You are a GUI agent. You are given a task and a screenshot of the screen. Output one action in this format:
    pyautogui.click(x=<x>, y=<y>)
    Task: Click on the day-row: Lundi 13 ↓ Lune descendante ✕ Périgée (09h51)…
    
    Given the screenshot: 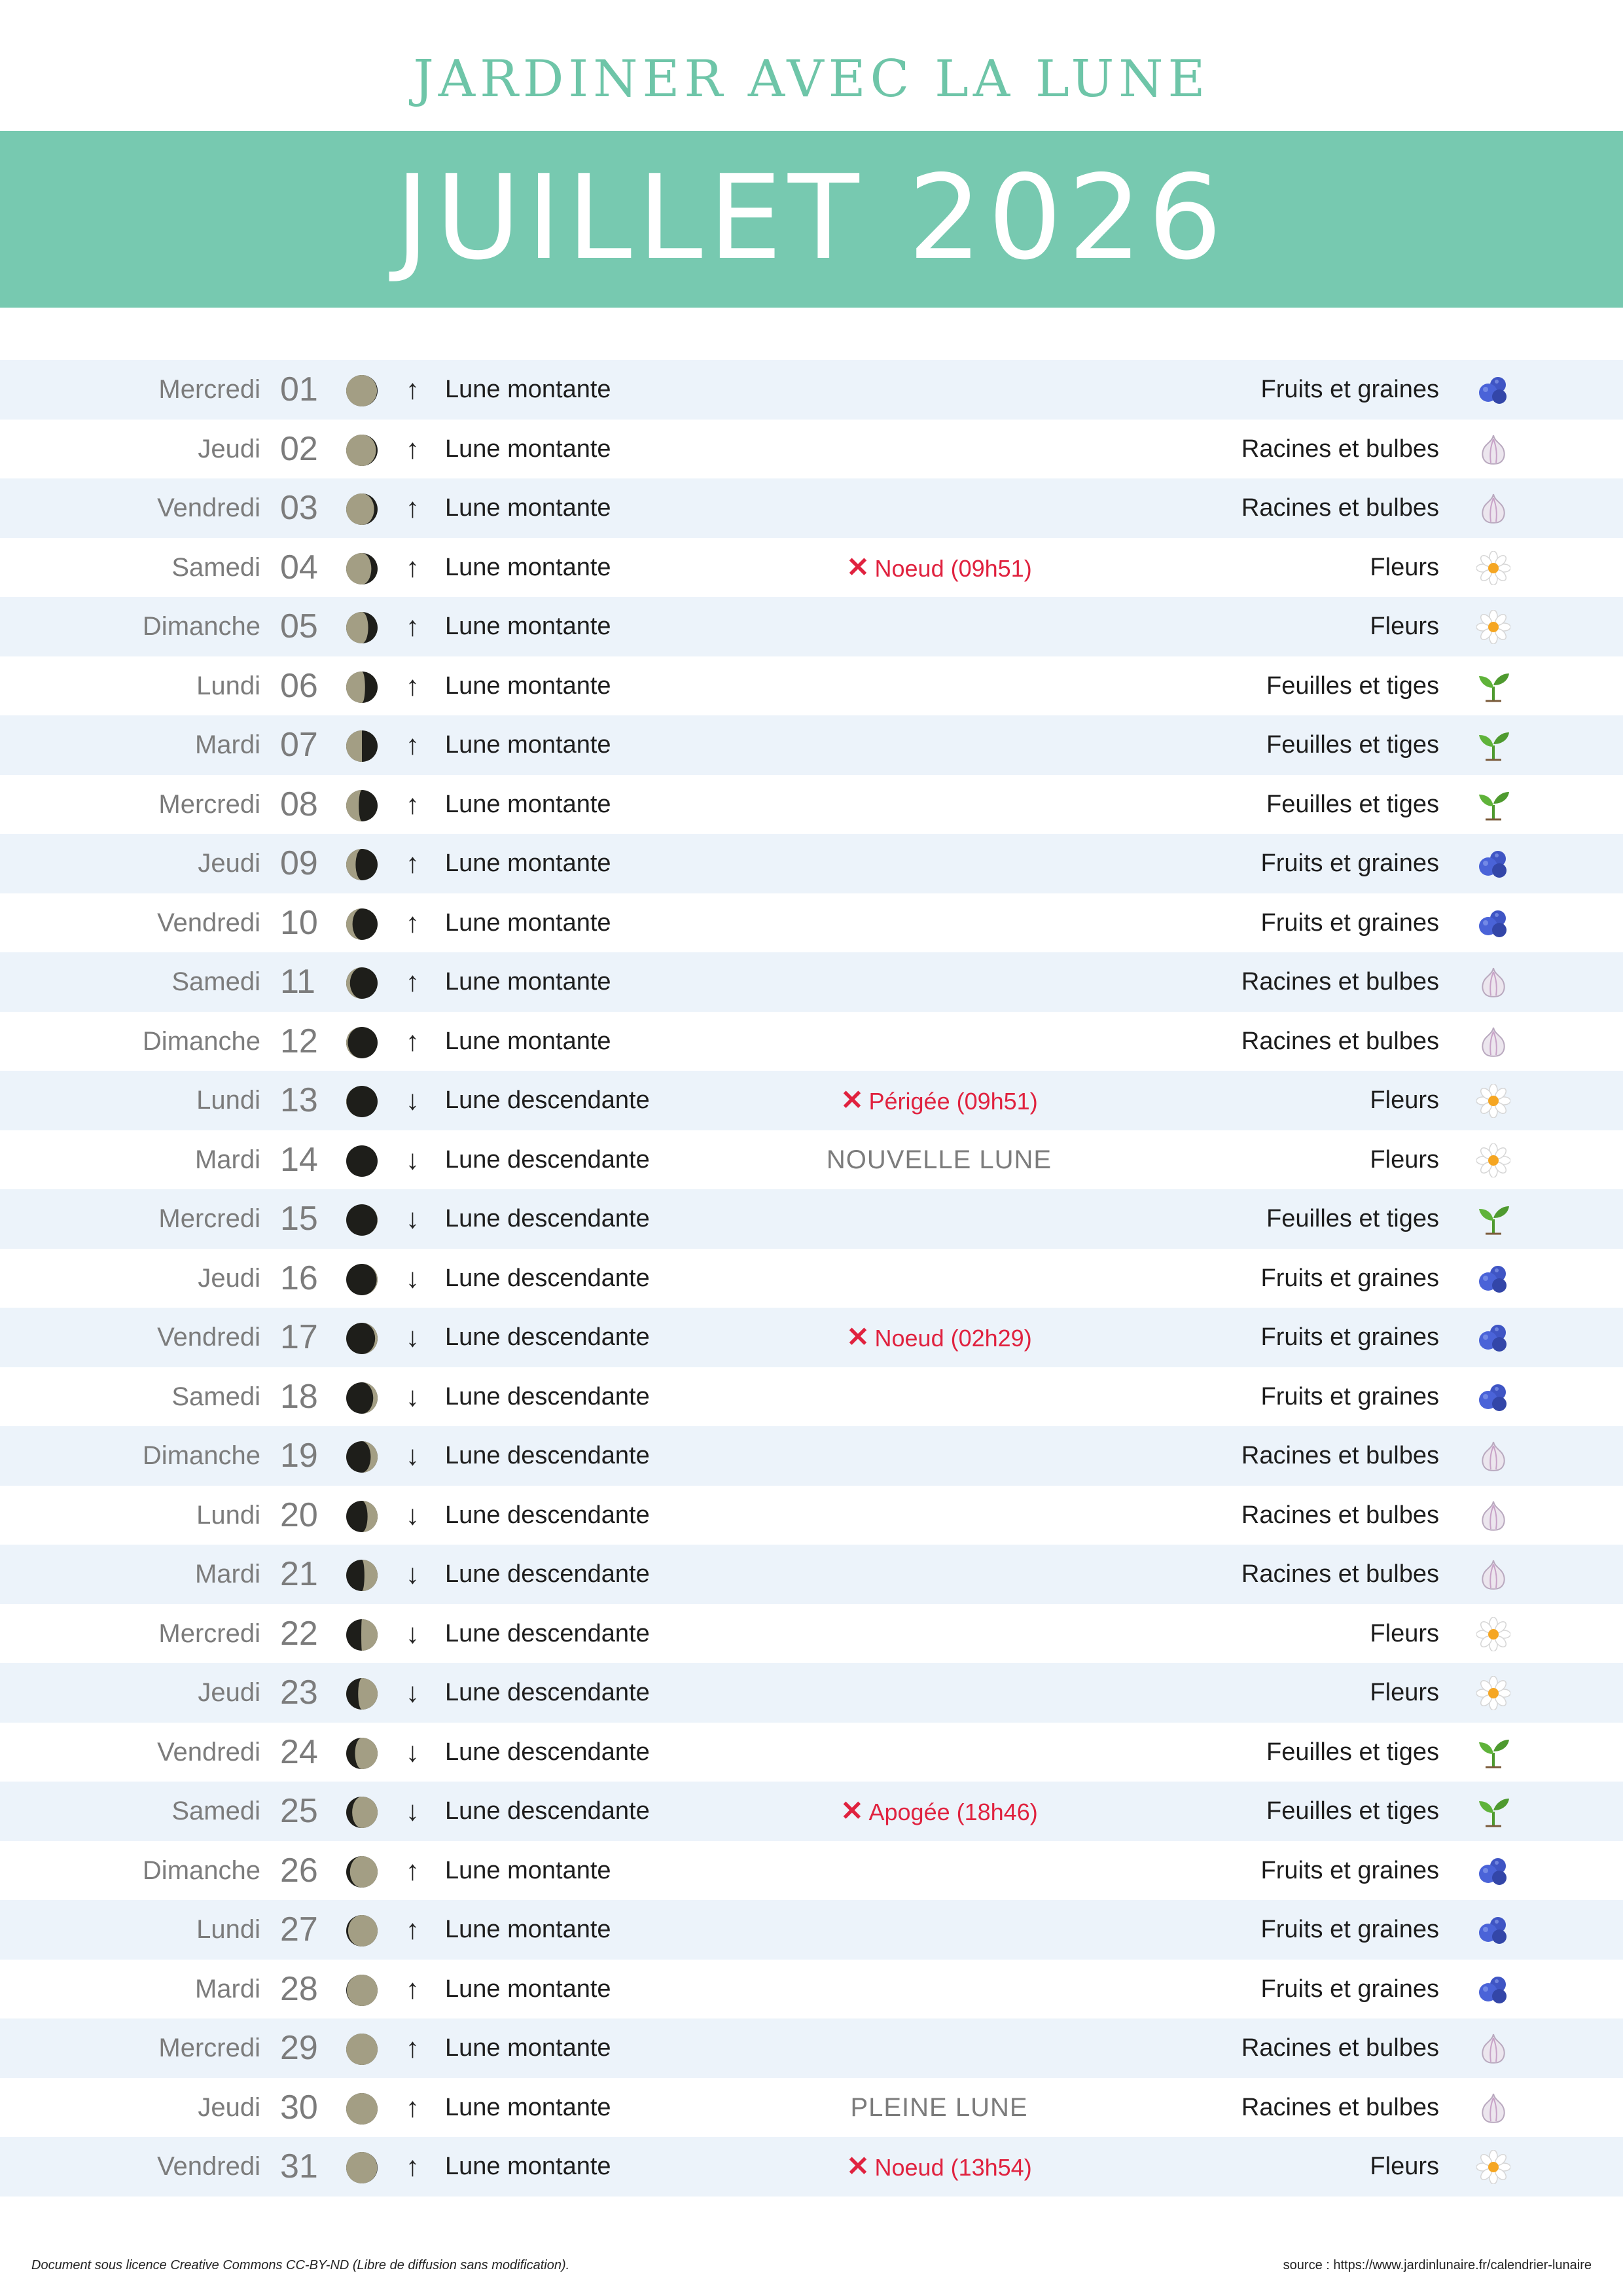 What is the action you would take?
    pyautogui.click(x=811, y=1100)
    